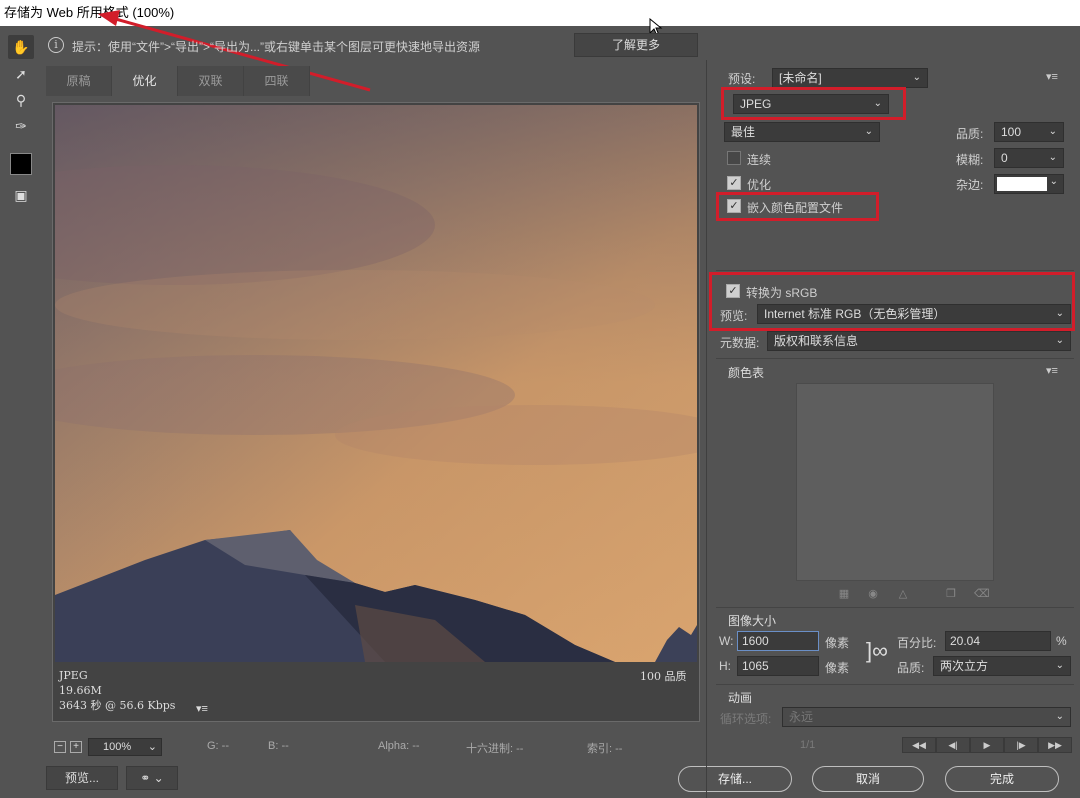 The image size is (1080, 798). Describe the element at coordinates (855, 314) in the screenshot. I see `preview-profile-value: Internet 标准 RGB（无色彩管理）` at that location.